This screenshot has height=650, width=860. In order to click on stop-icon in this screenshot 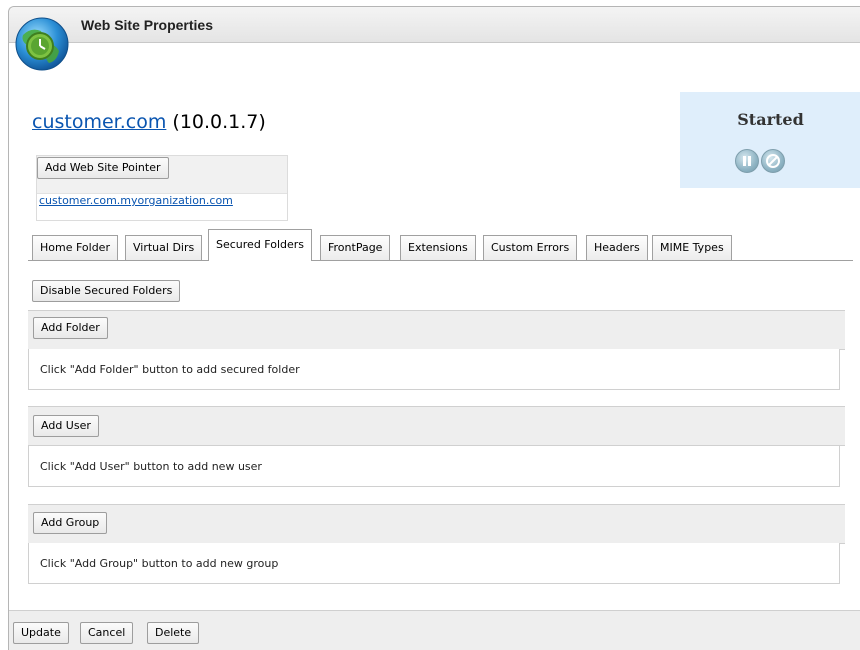, I will do `click(773, 161)`.